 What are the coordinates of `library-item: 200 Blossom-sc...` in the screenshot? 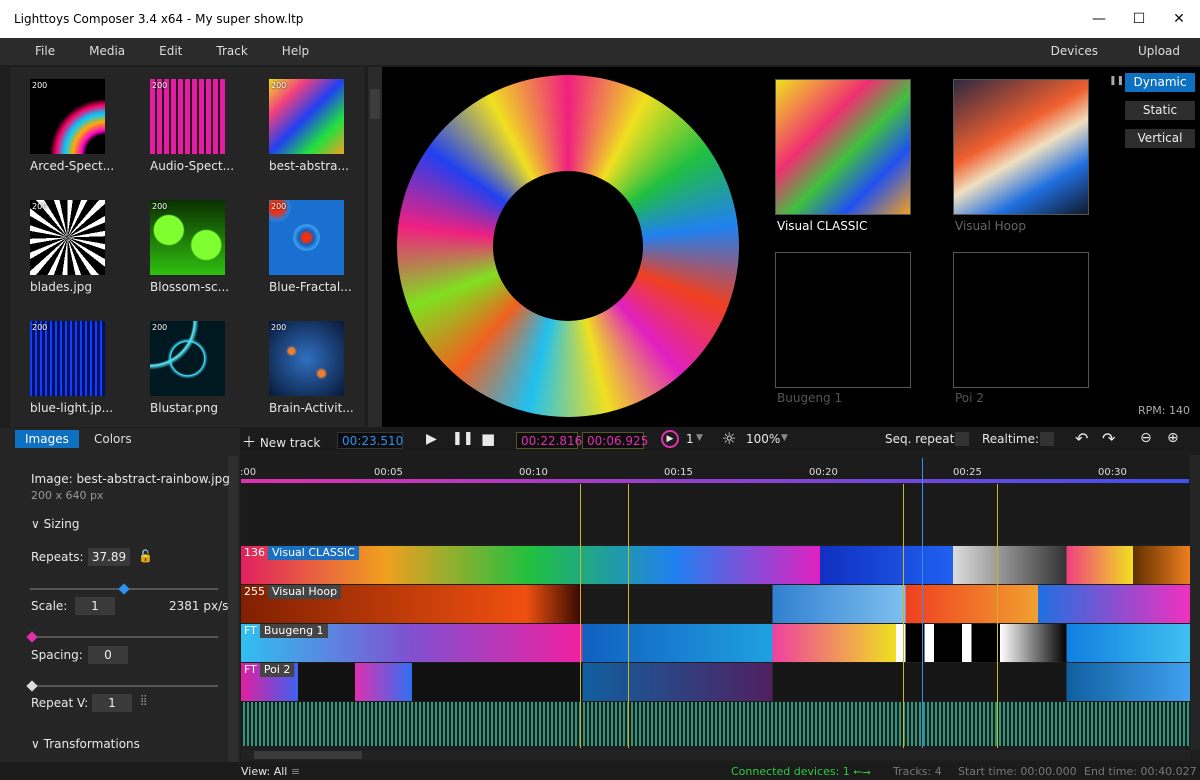 It's located at (190, 243).